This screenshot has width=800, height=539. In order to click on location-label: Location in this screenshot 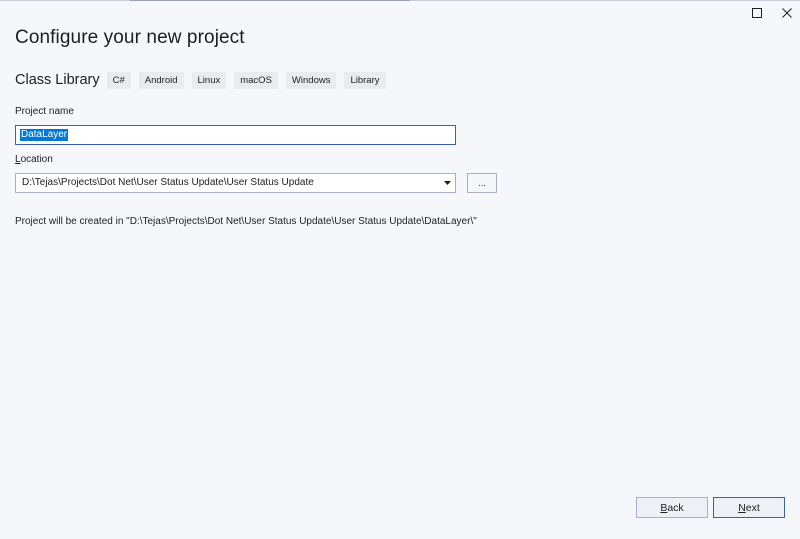, I will do `click(34, 159)`.